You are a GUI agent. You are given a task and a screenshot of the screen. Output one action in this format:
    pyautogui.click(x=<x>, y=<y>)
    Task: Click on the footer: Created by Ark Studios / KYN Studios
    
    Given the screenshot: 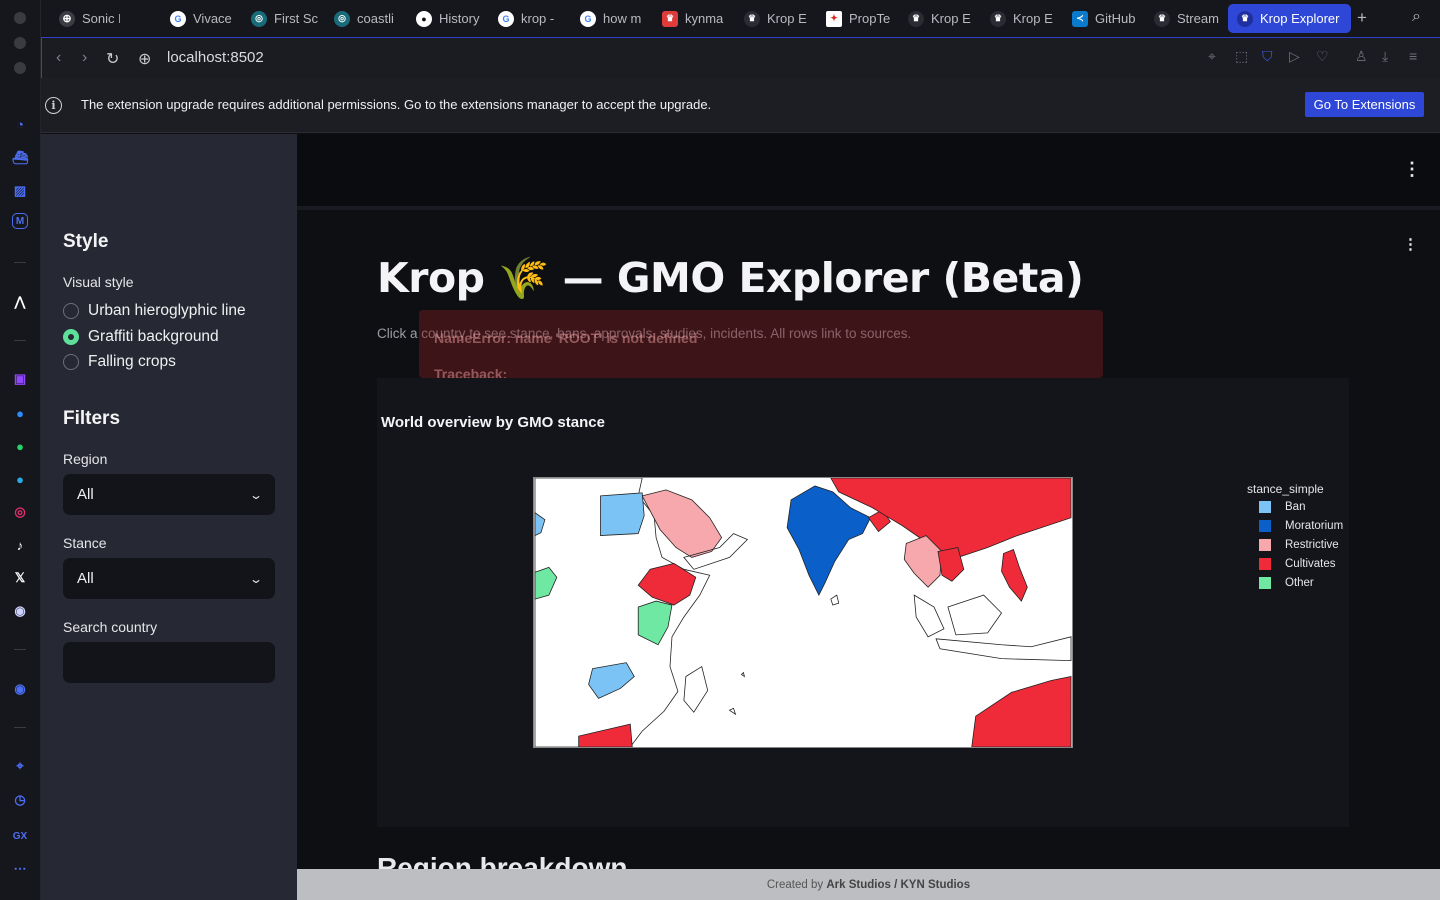 What is the action you would take?
    pyautogui.click(x=868, y=884)
    